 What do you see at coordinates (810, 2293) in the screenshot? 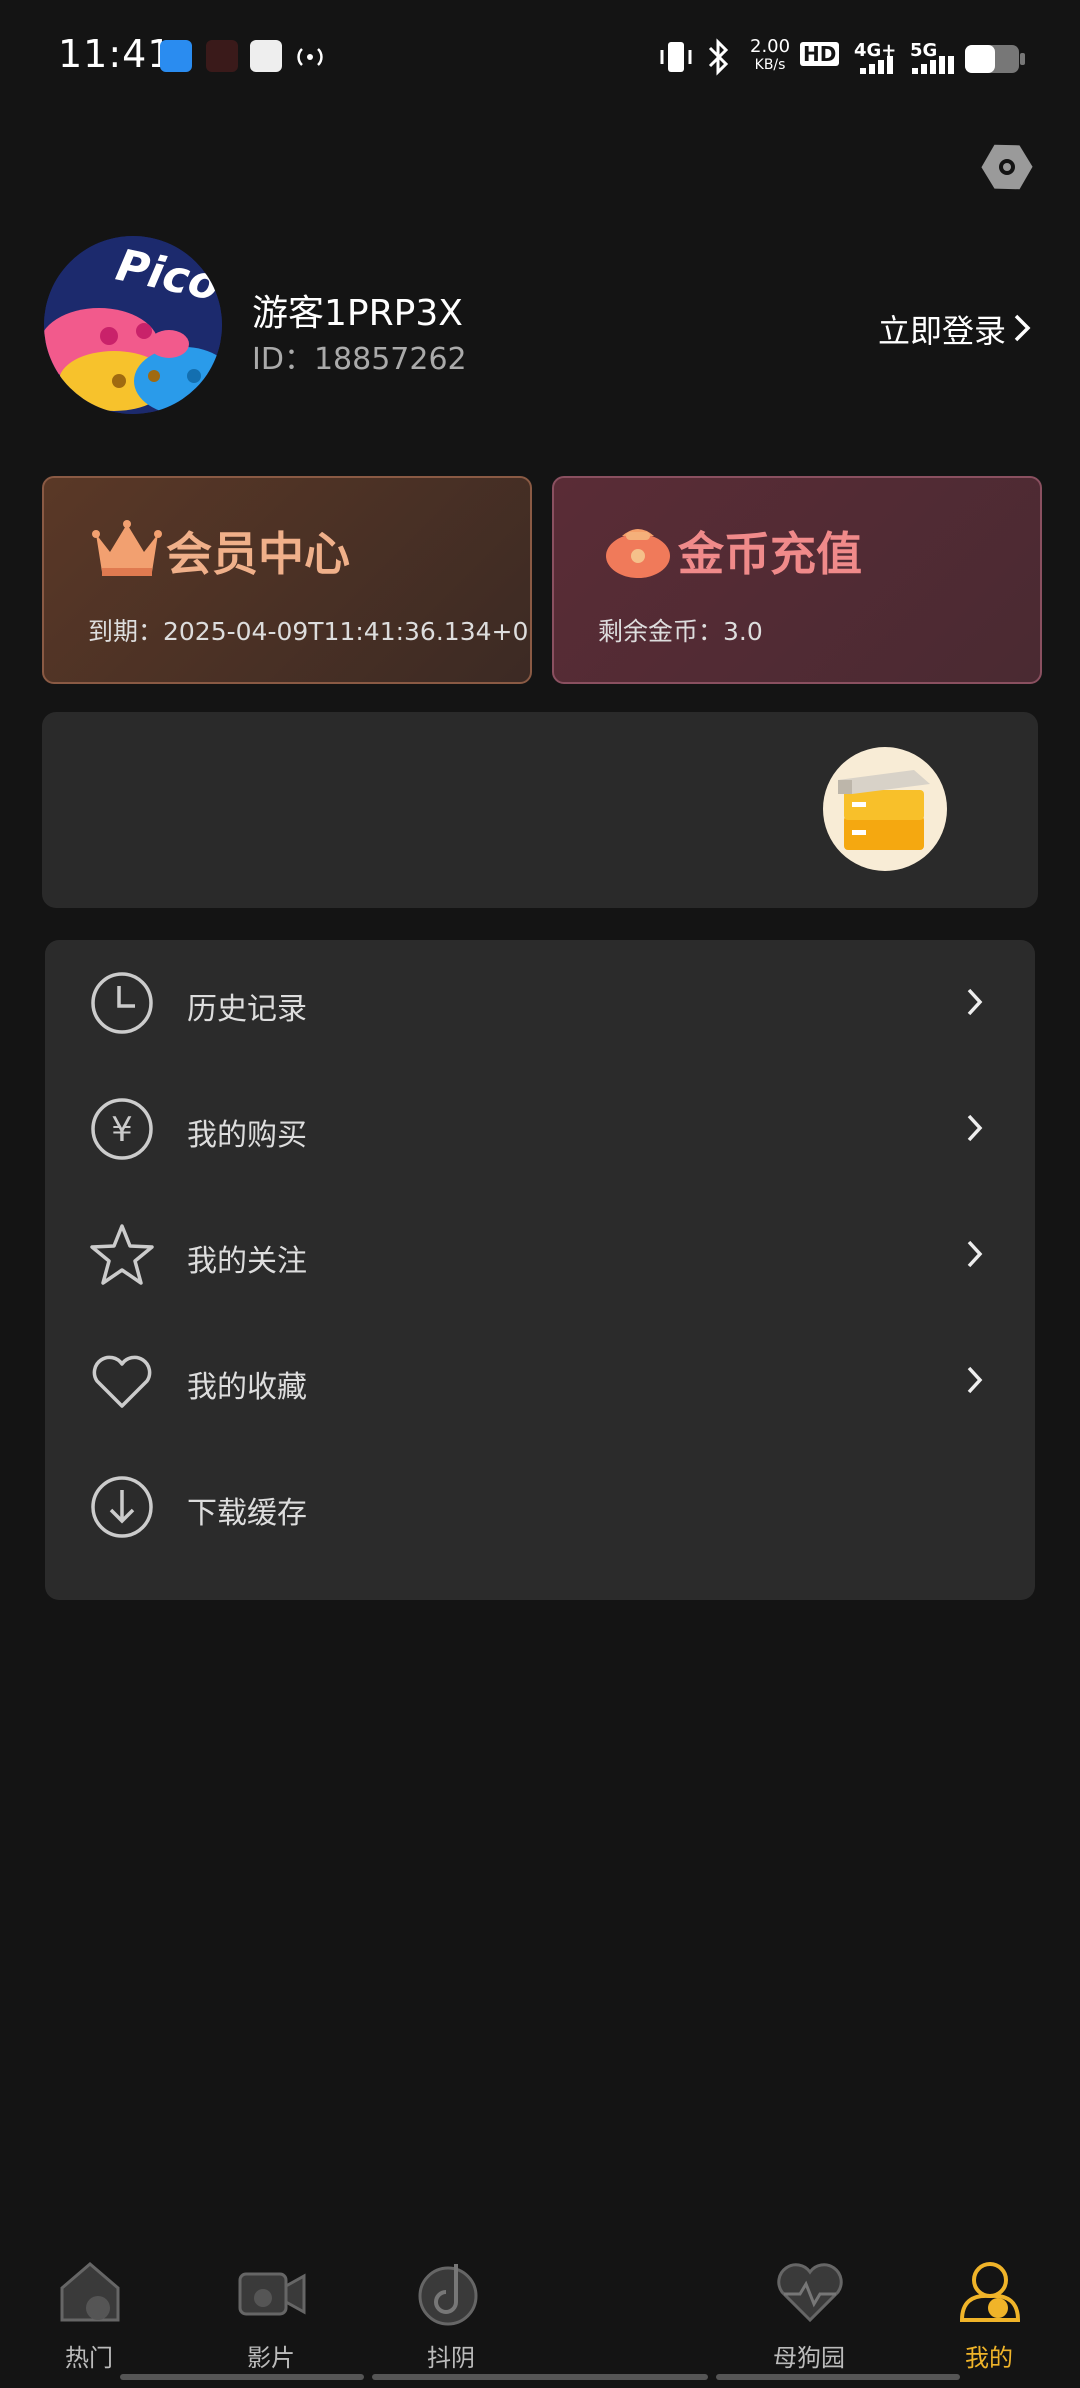
I see `heart-pulse-icon` at bounding box center [810, 2293].